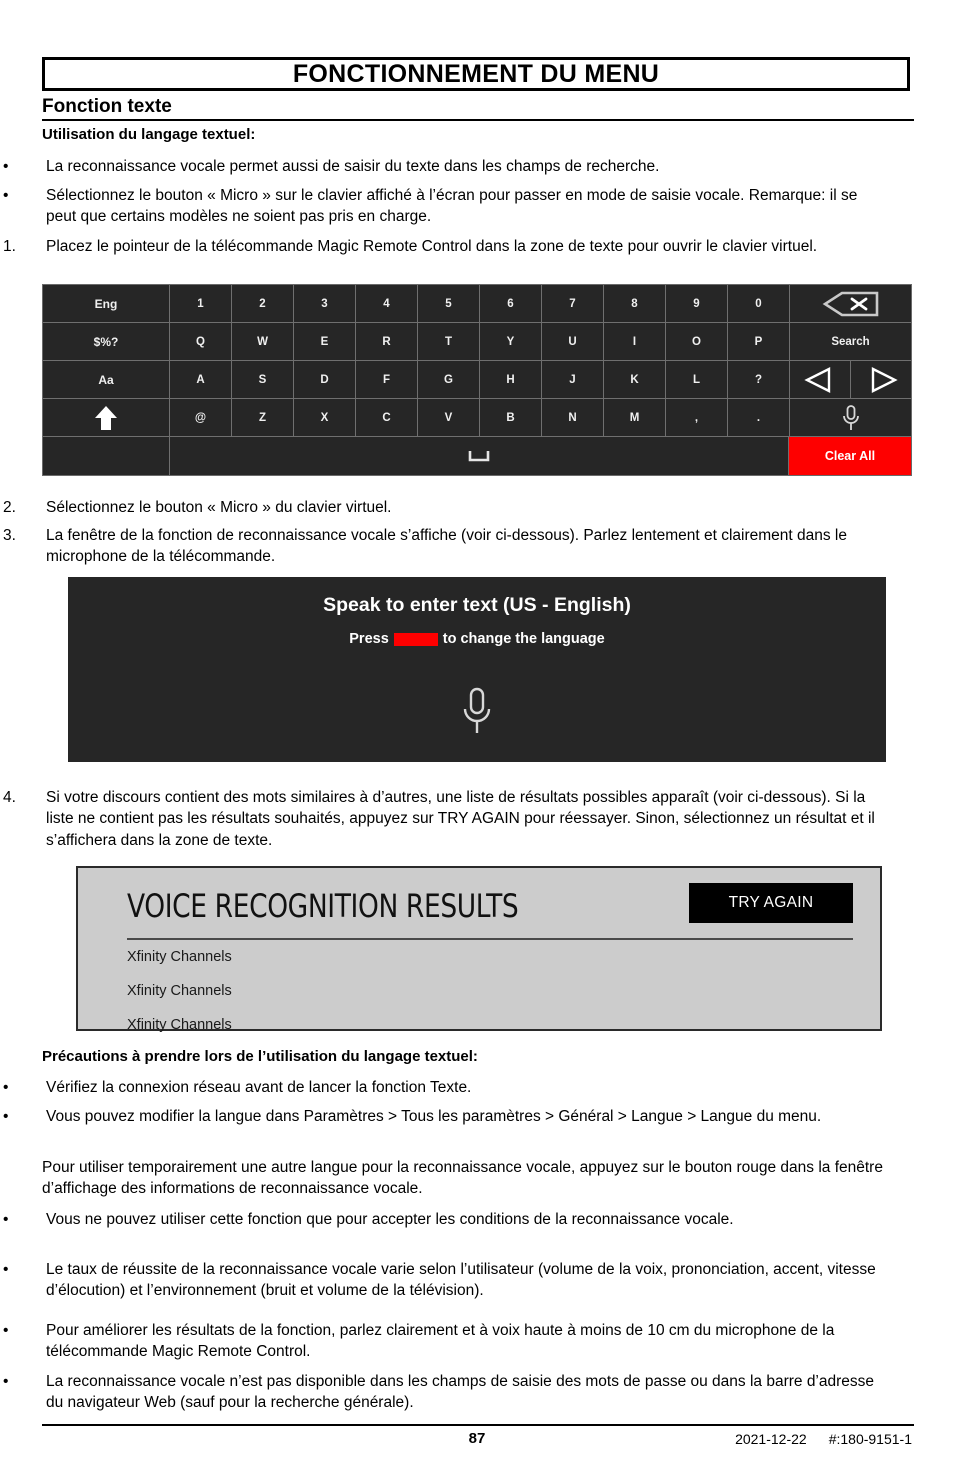 The height and width of the screenshot is (1475, 954). Describe the element at coordinates (107, 106) in the screenshot. I see `section-title: Fonction texte` at that location.